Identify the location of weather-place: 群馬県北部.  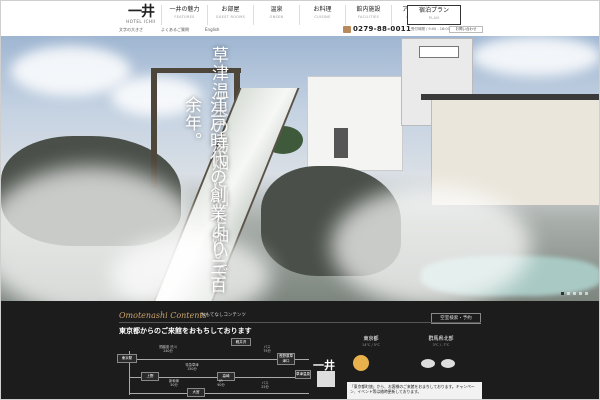
(441, 339).